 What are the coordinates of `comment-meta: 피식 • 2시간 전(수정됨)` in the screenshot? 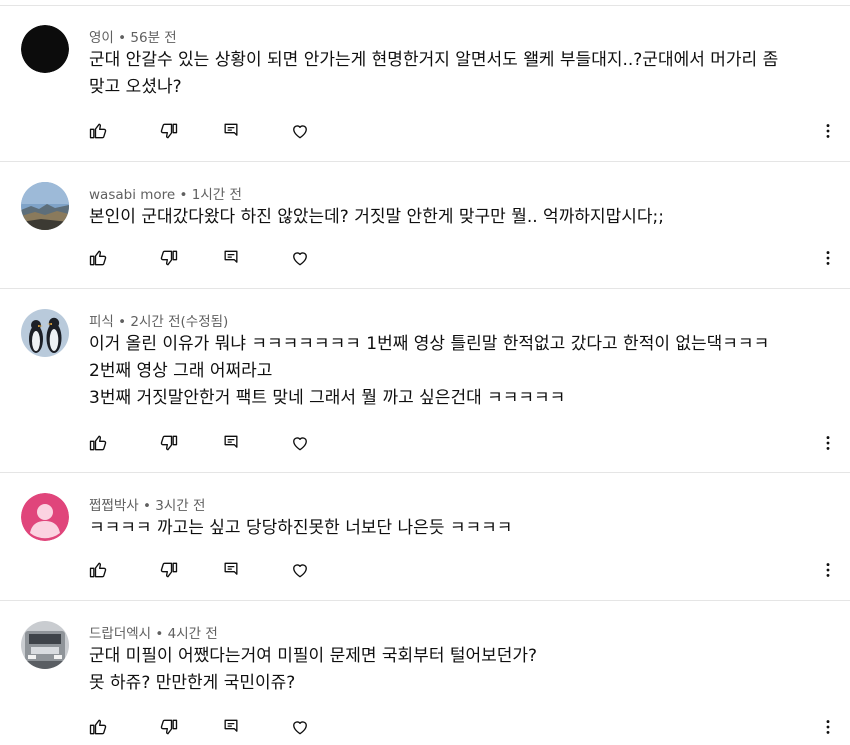 It's located at (159, 322).